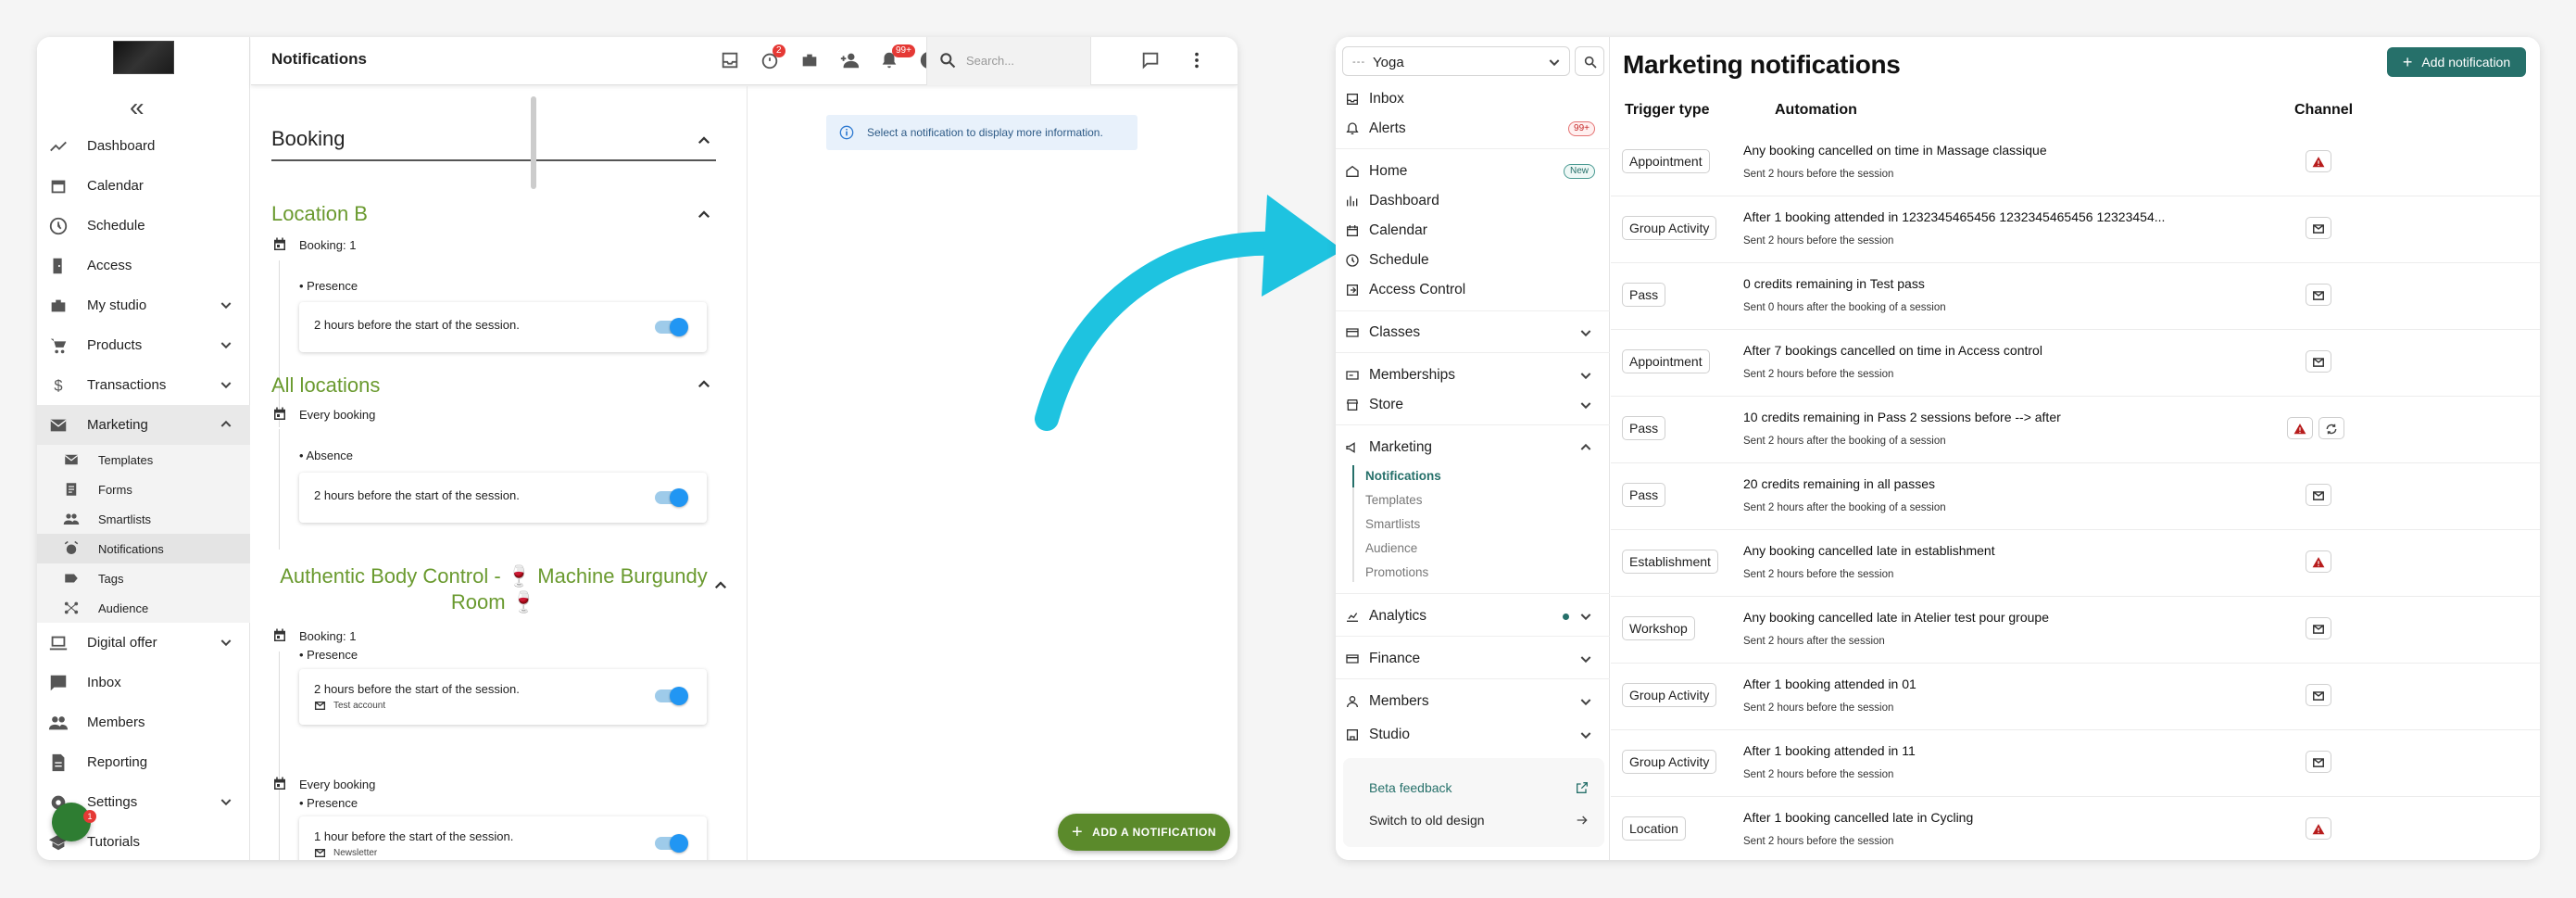 This screenshot has width=2576, height=898. What do you see at coordinates (143, 265) in the screenshot?
I see `sidebar-item-access: Access` at bounding box center [143, 265].